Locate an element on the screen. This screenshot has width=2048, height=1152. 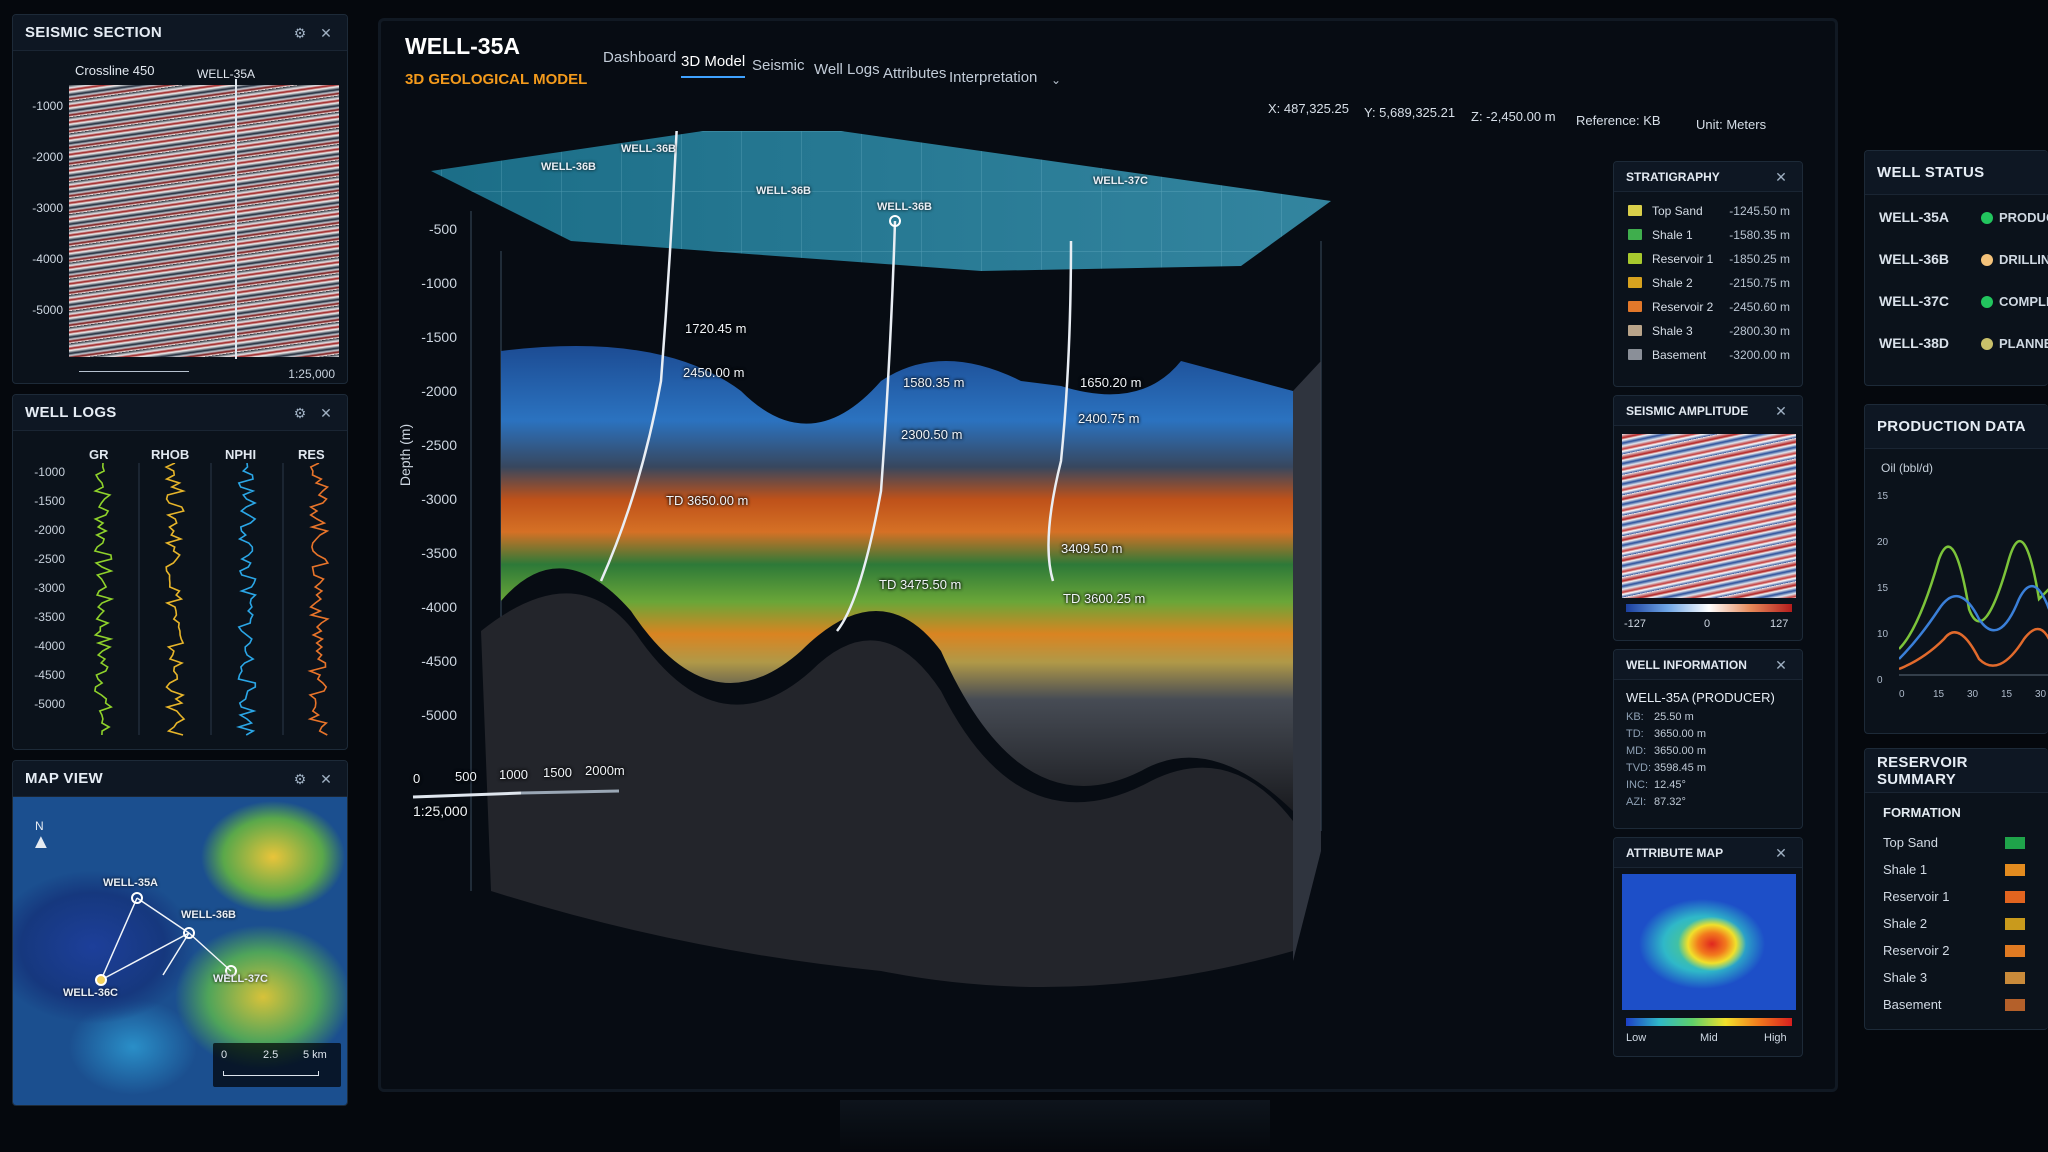
layer-name: Top Sand is located at coordinates (1677, 211).